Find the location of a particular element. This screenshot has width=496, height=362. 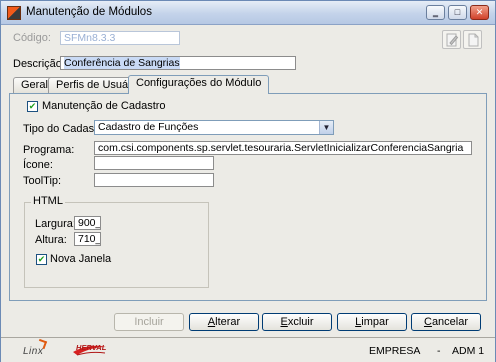

new-doc-icon is located at coordinates (473, 40).